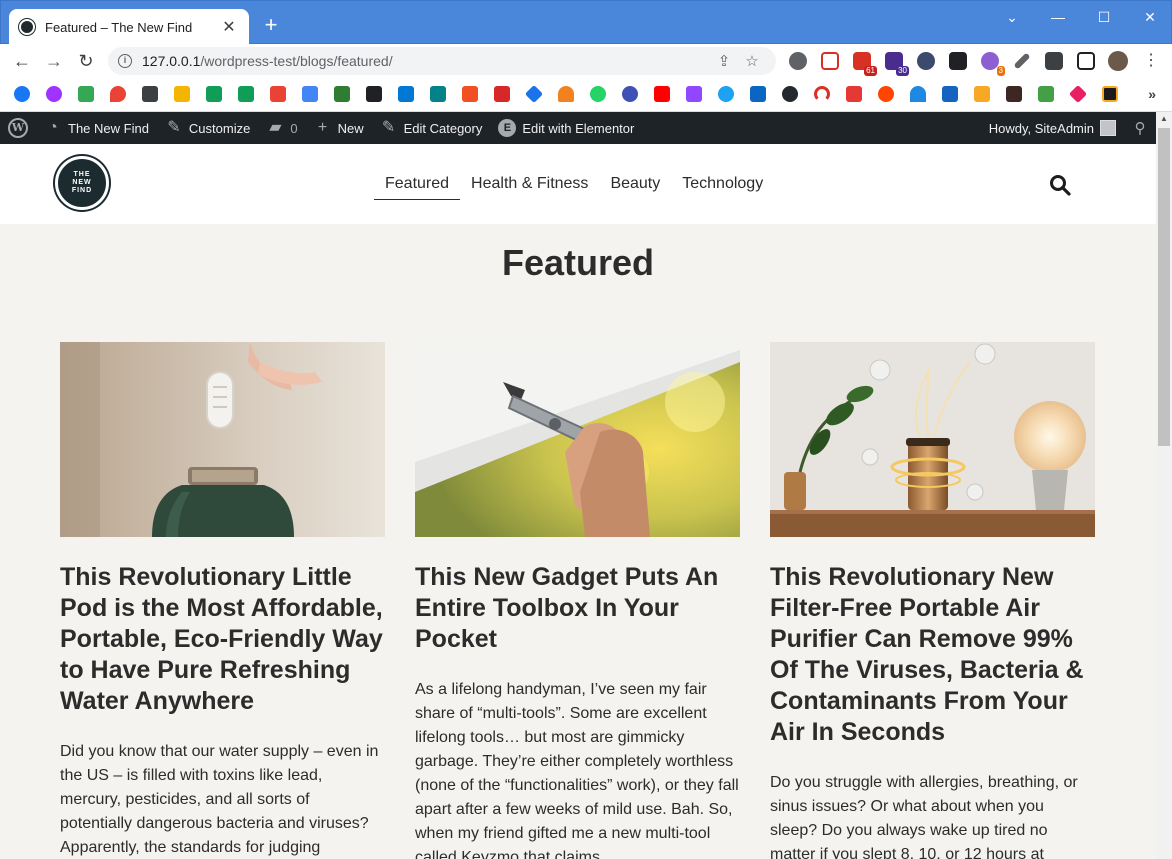 The height and width of the screenshot is (859, 1172). Describe the element at coordinates (982, 94) in the screenshot. I see `chart-bookmark-icon` at that location.